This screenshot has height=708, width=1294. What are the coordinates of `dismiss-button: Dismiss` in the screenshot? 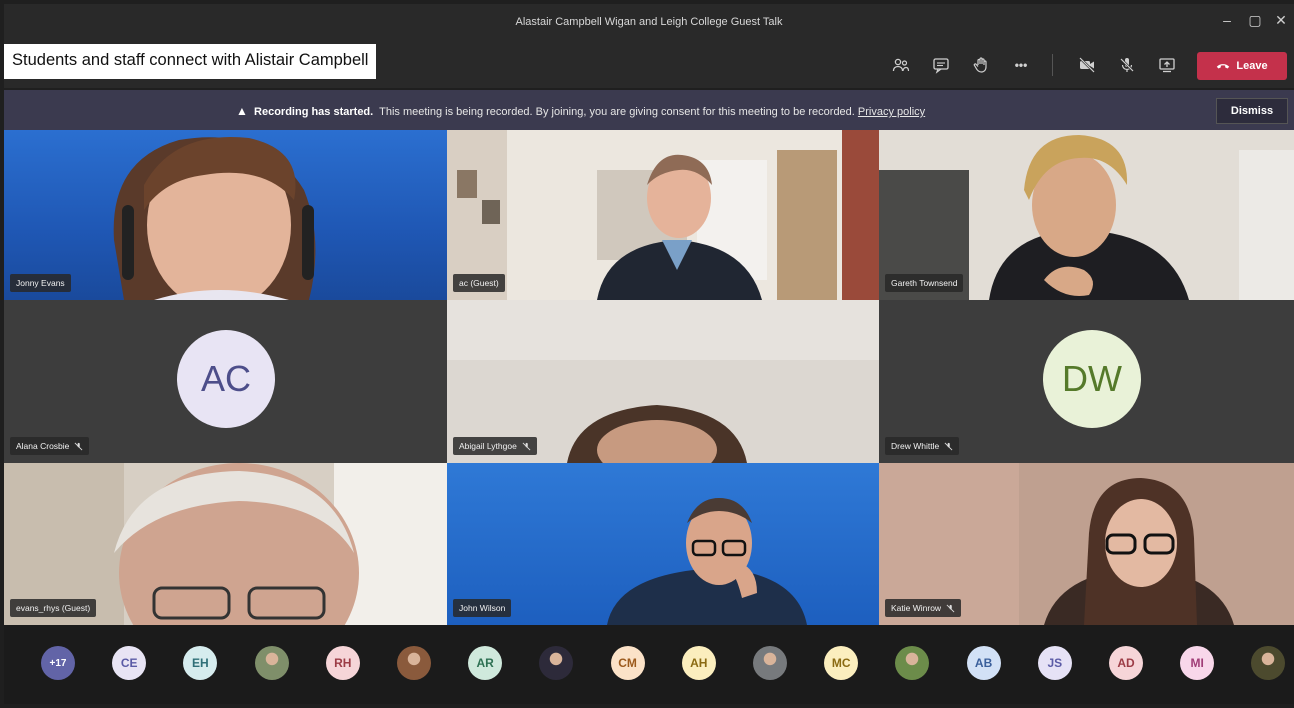 It's located at (1252, 111).